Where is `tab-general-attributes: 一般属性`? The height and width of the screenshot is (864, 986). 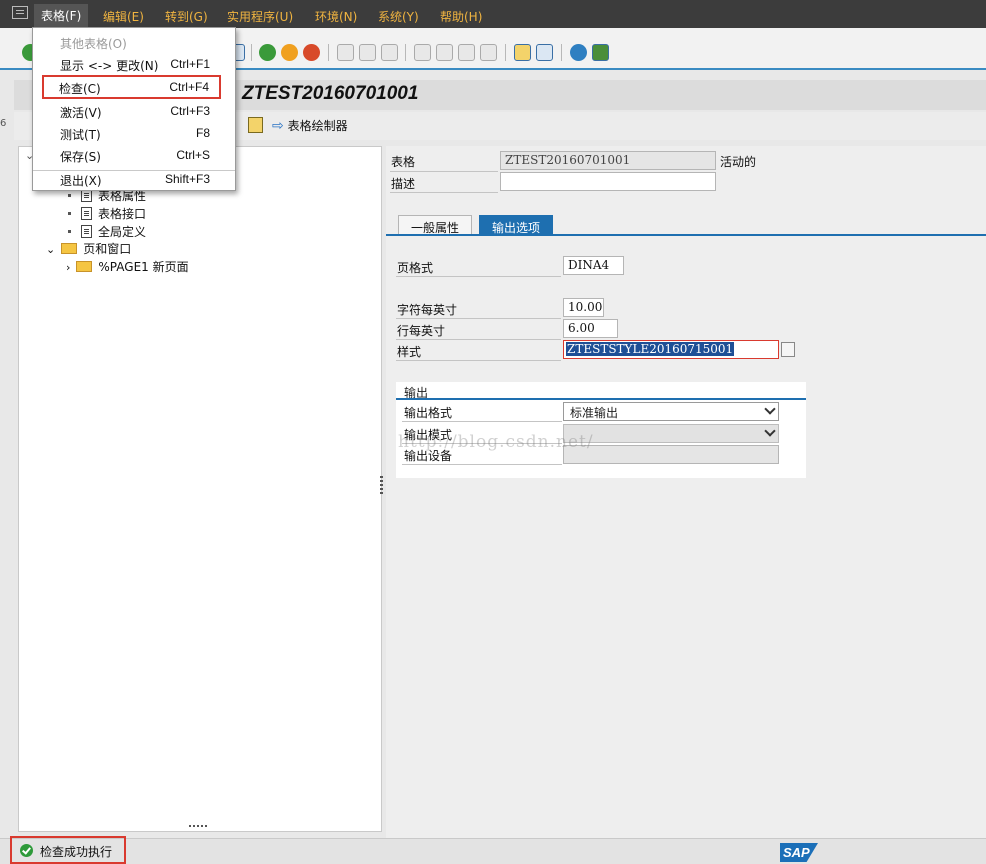 tab-general-attributes: 一般属性 is located at coordinates (435, 225).